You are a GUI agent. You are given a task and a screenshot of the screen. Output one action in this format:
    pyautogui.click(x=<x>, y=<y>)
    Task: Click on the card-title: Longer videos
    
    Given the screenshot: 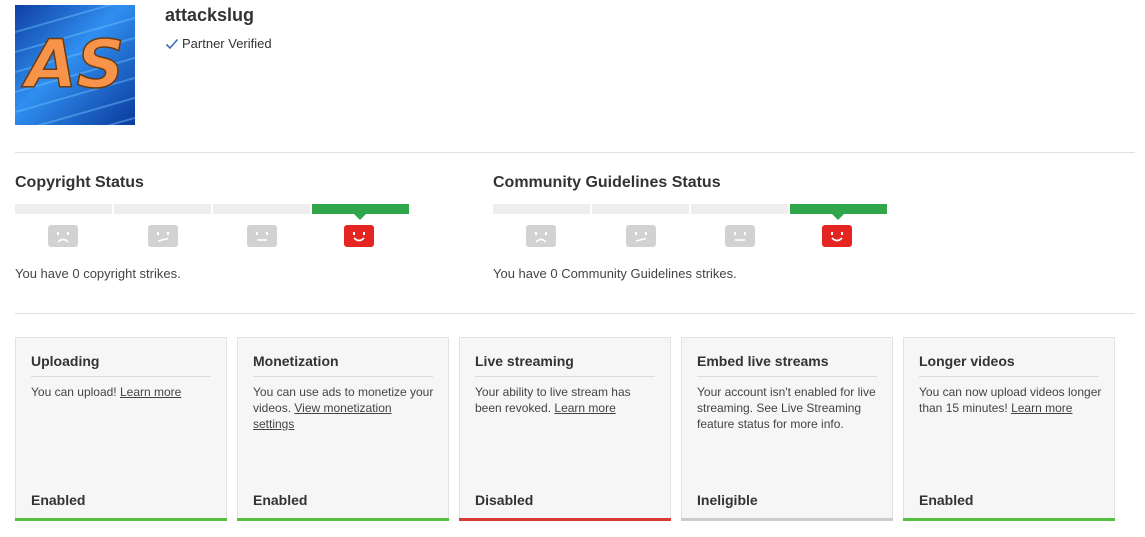 What is the action you would take?
    pyautogui.click(x=1009, y=365)
    